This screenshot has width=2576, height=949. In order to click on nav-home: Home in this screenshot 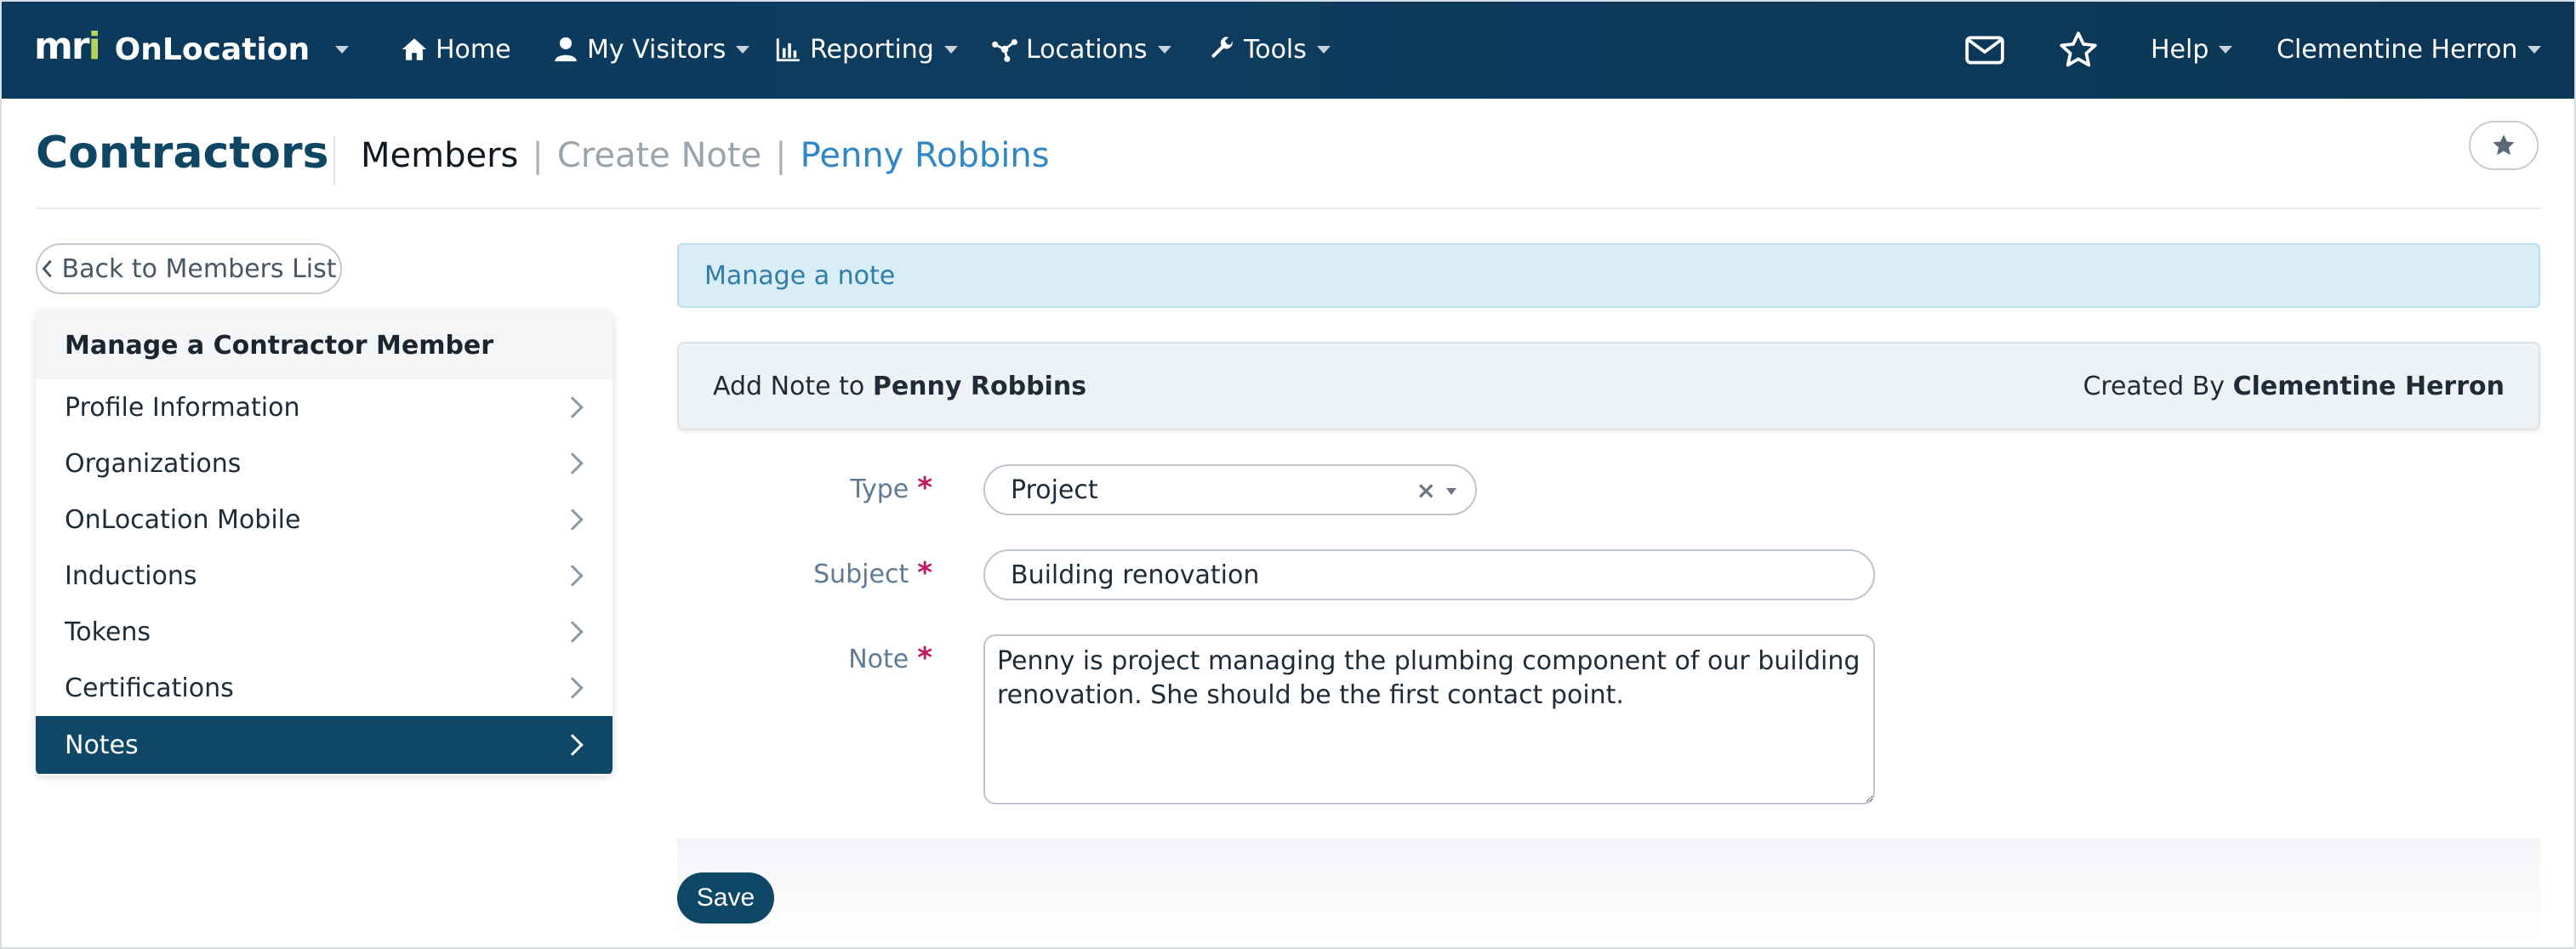, I will do `click(455, 49)`.